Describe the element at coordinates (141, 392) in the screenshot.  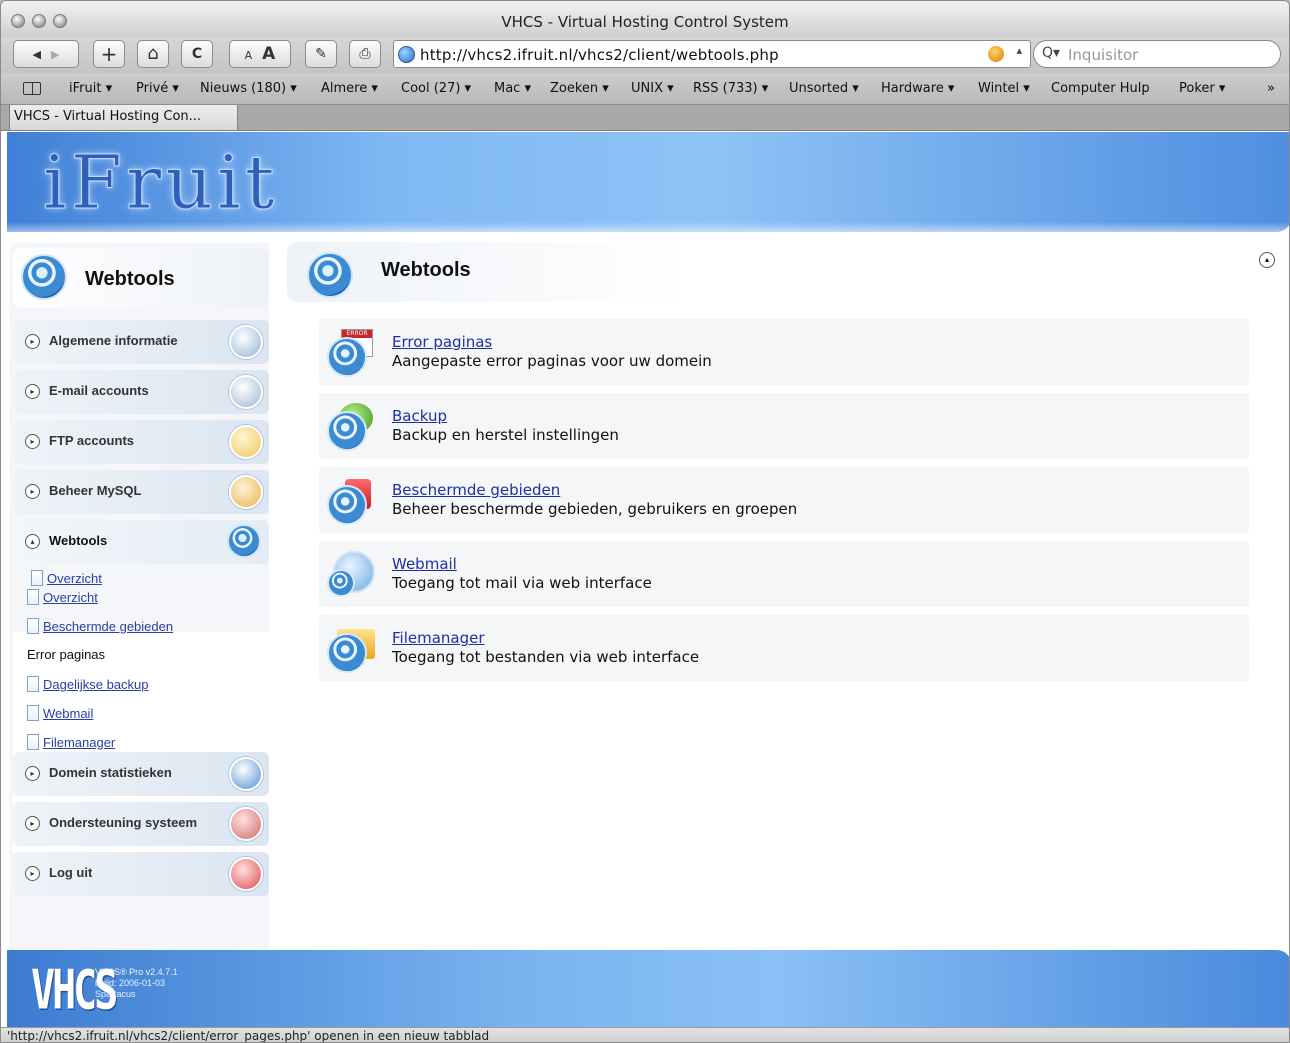
I see `sidebar-item-email-accounts: ▸ E-mail accounts` at that location.